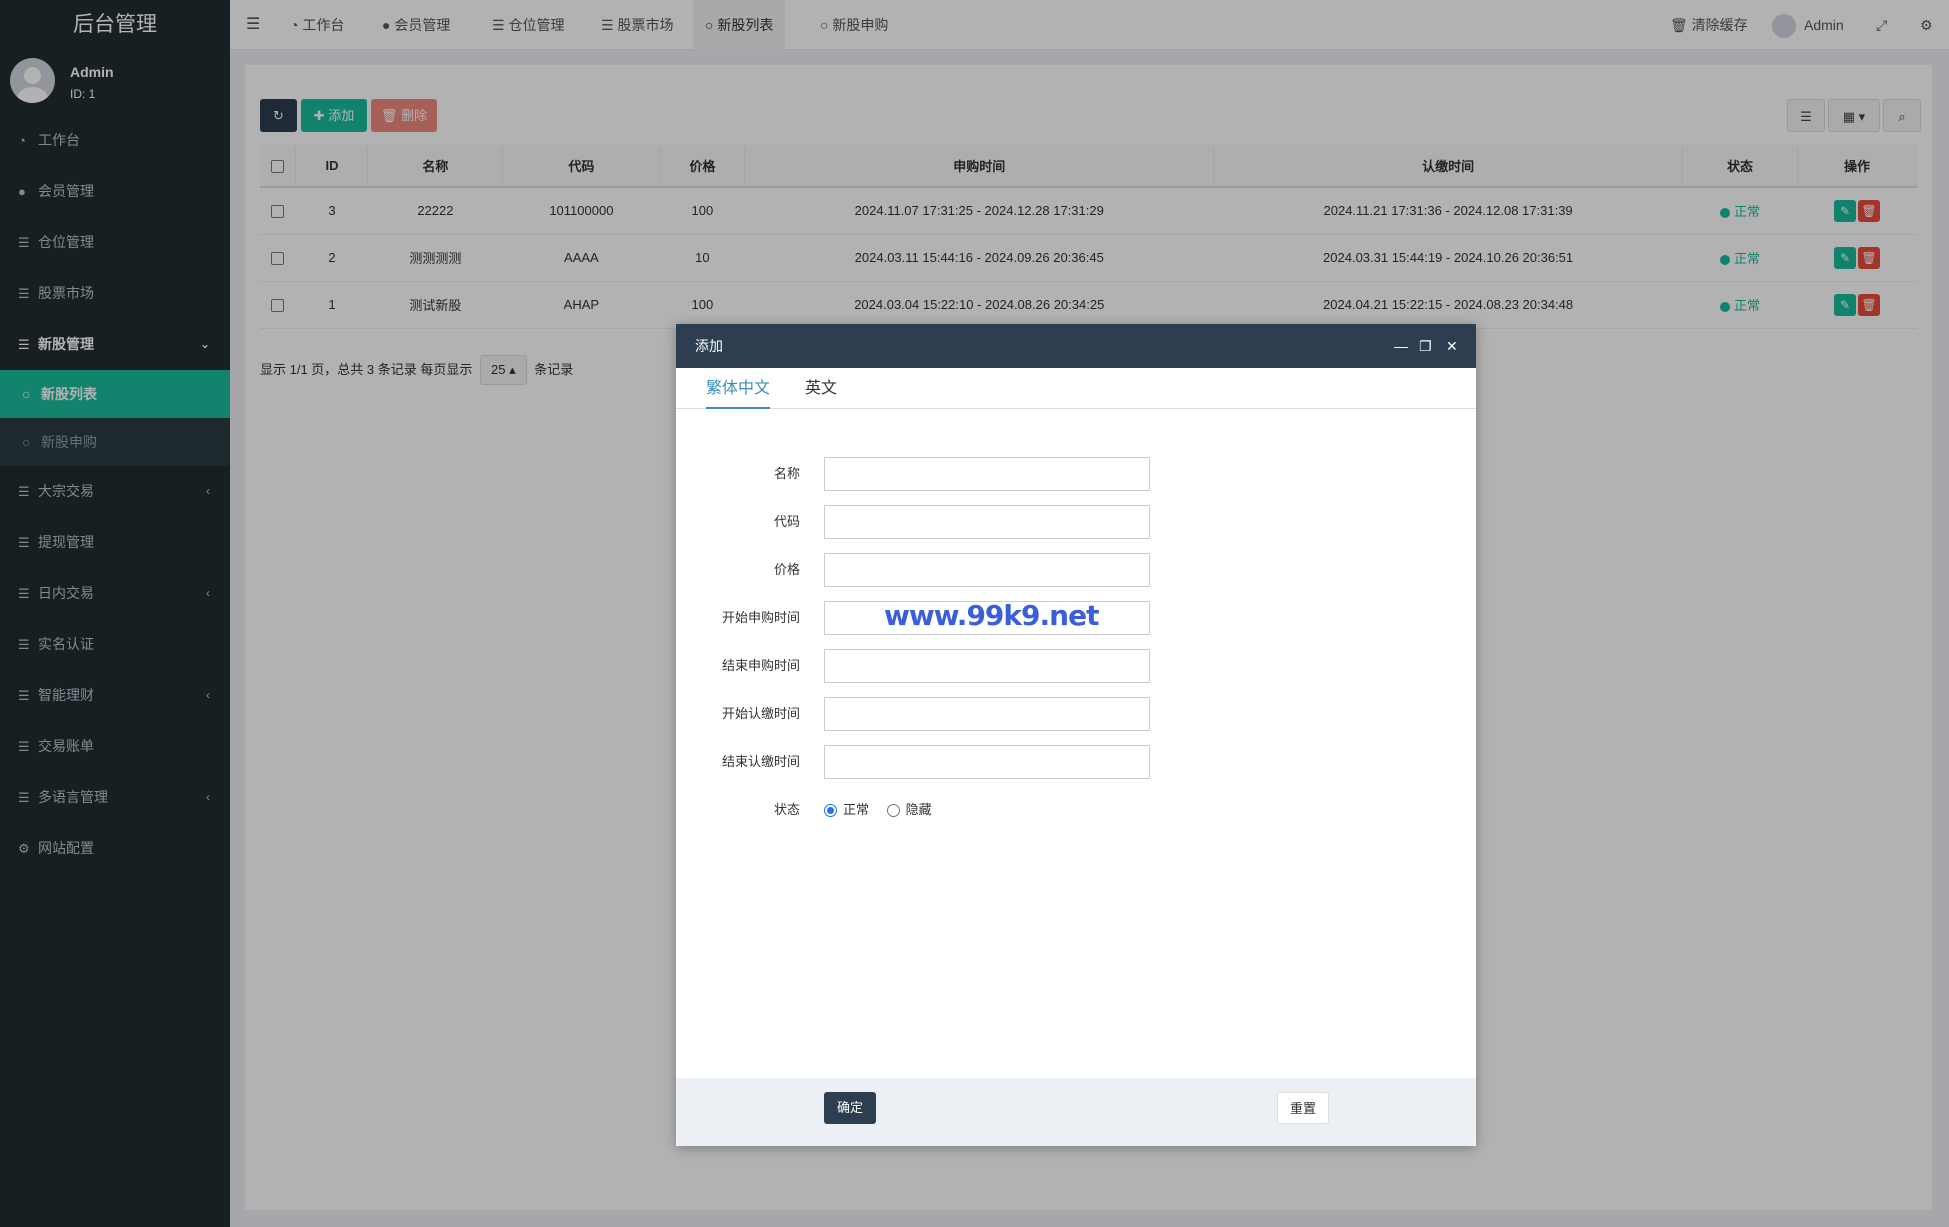 This screenshot has height=1227, width=1949. What do you see at coordinates (738, 388) in the screenshot?
I see `tab-traditional-chinese: 繁体中文` at bounding box center [738, 388].